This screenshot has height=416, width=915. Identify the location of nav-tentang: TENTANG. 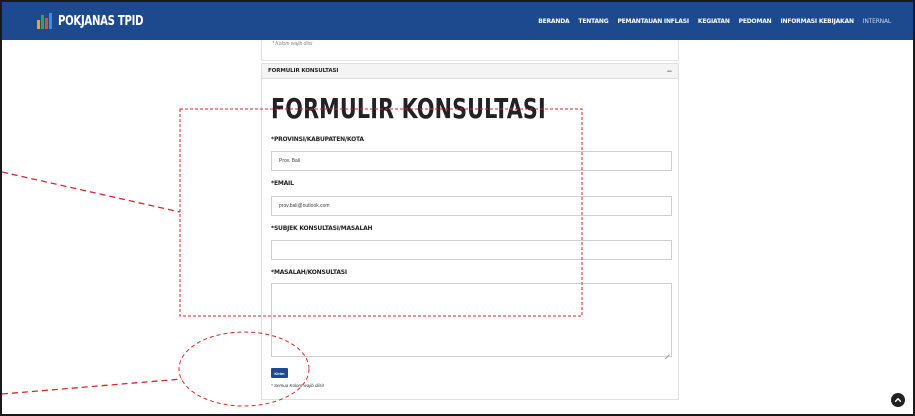
(593, 21).